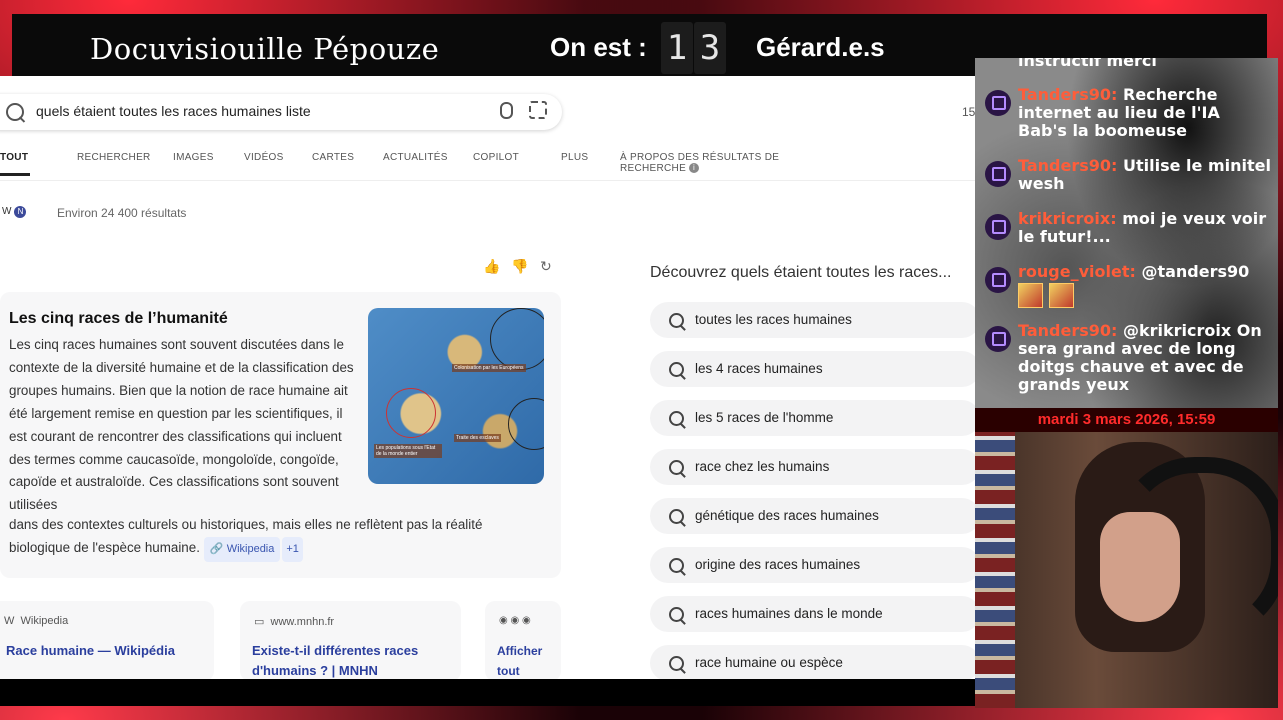 The height and width of the screenshot is (720, 1283). What do you see at coordinates (762, 466) in the screenshot?
I see `suggestion-text: race chez les humains` at bounding box center [762, 466].